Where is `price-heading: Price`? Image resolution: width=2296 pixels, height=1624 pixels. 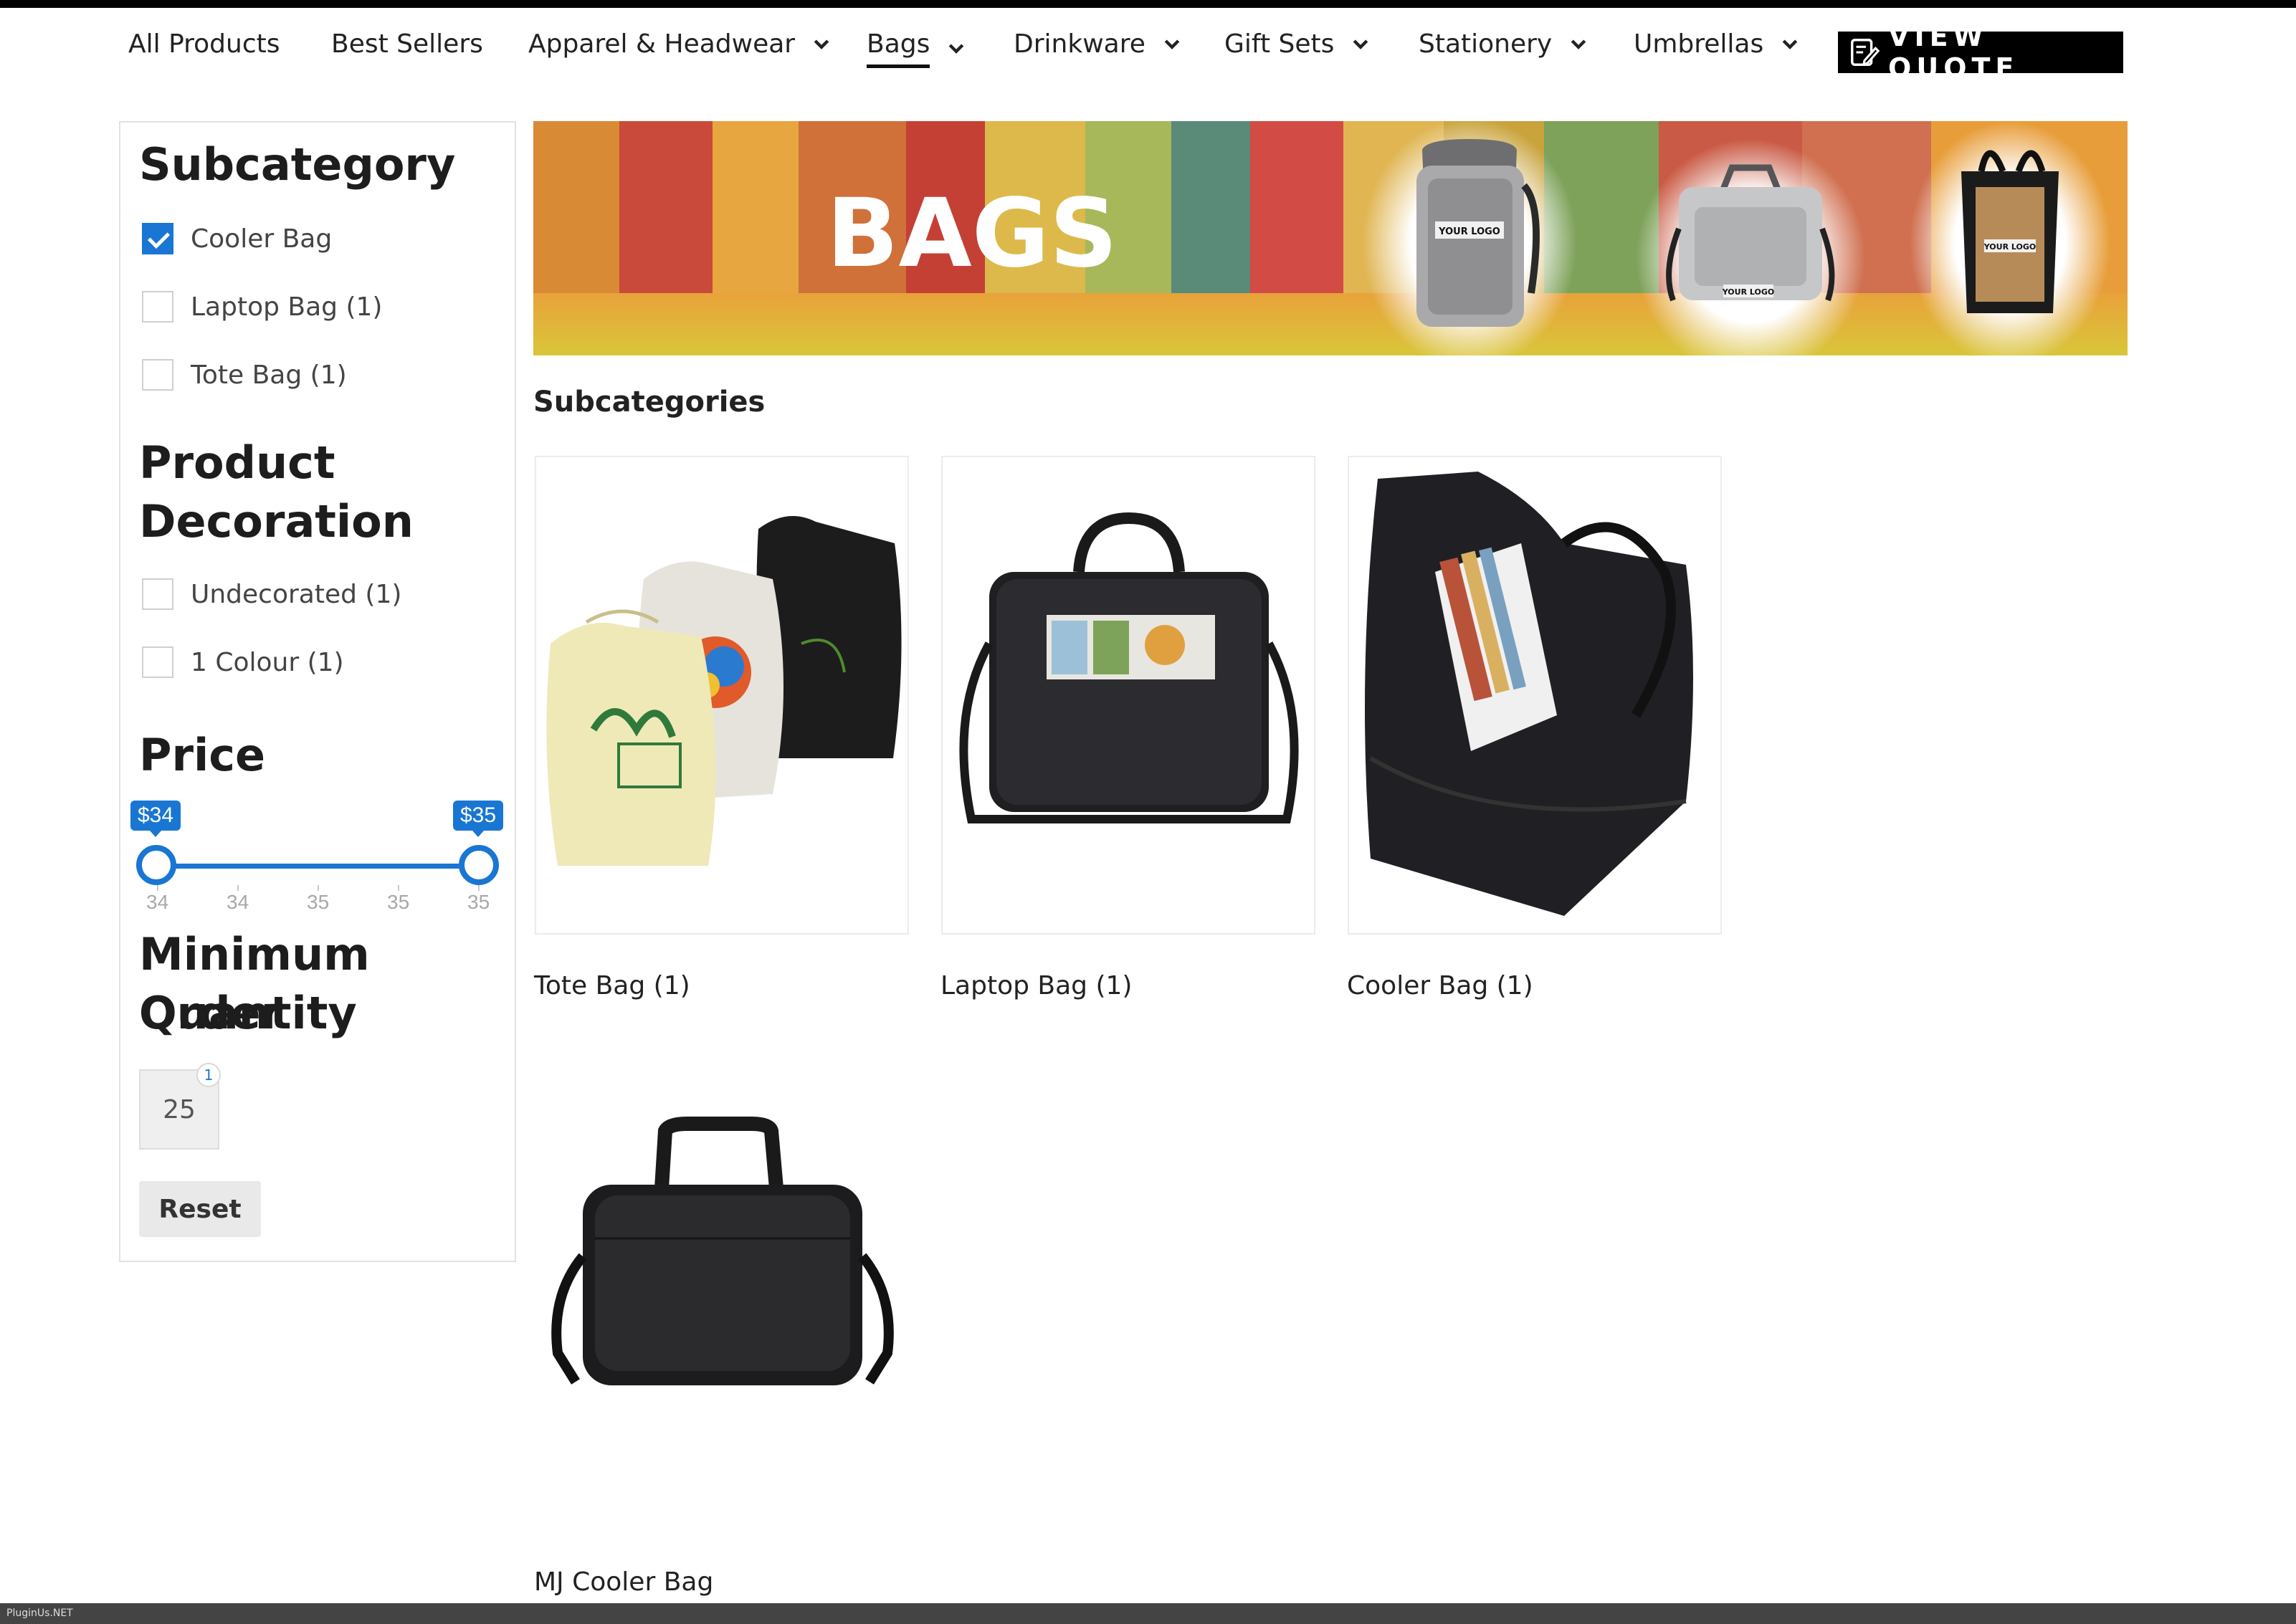 price-heading: Price is located at coordinates (202, 755).